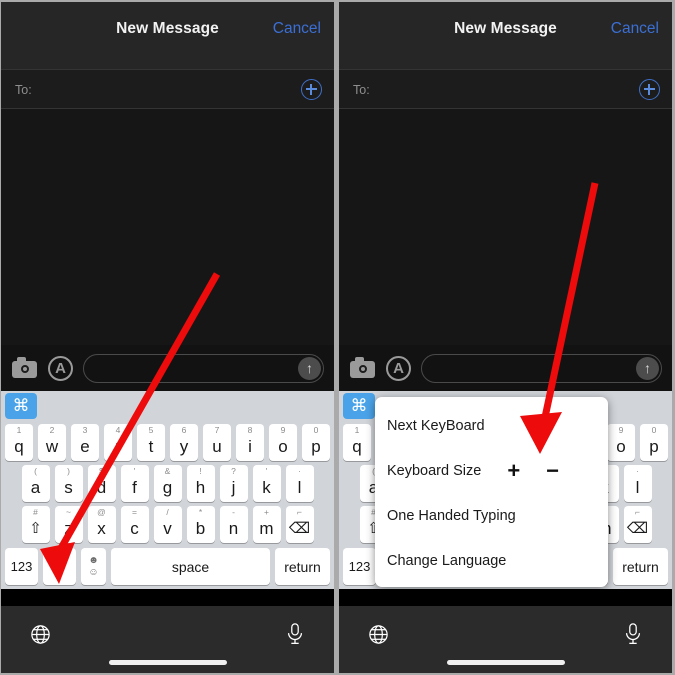 The height and width of the screenshot is (675, 675). What do you see at coordinates (93, 560) in the screenshot?
I see `emoji-icon-top: ☻` at bounding box center [93, 560].